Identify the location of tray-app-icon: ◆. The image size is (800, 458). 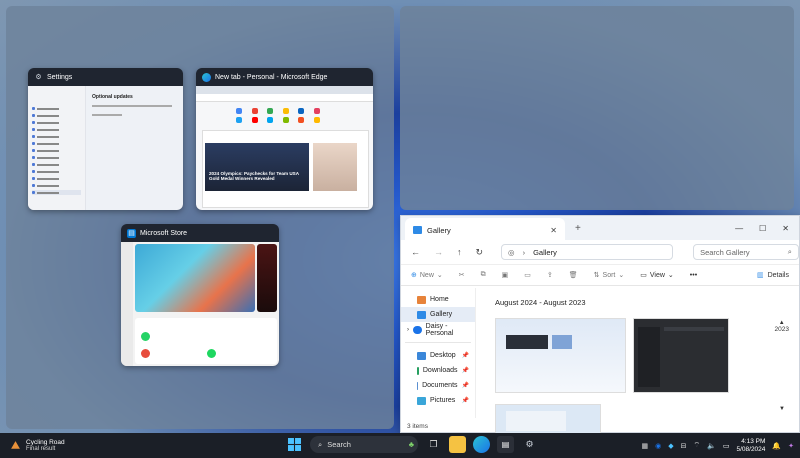
(670, 446).